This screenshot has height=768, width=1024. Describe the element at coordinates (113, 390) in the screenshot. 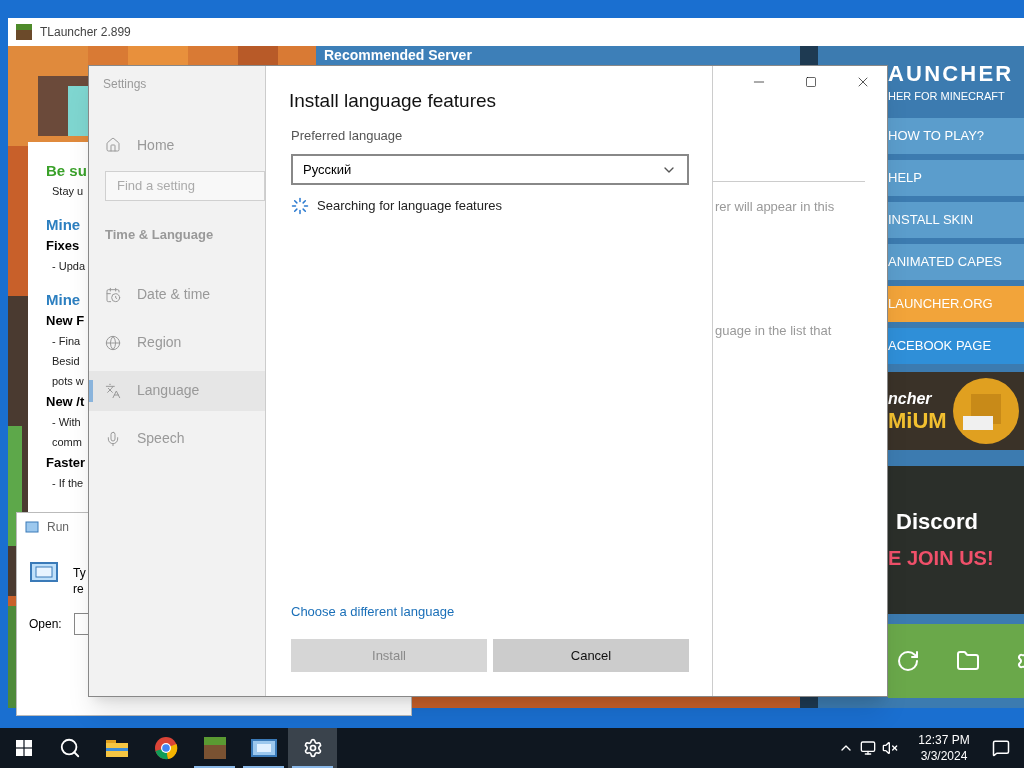

I see `language-icon` at that location.